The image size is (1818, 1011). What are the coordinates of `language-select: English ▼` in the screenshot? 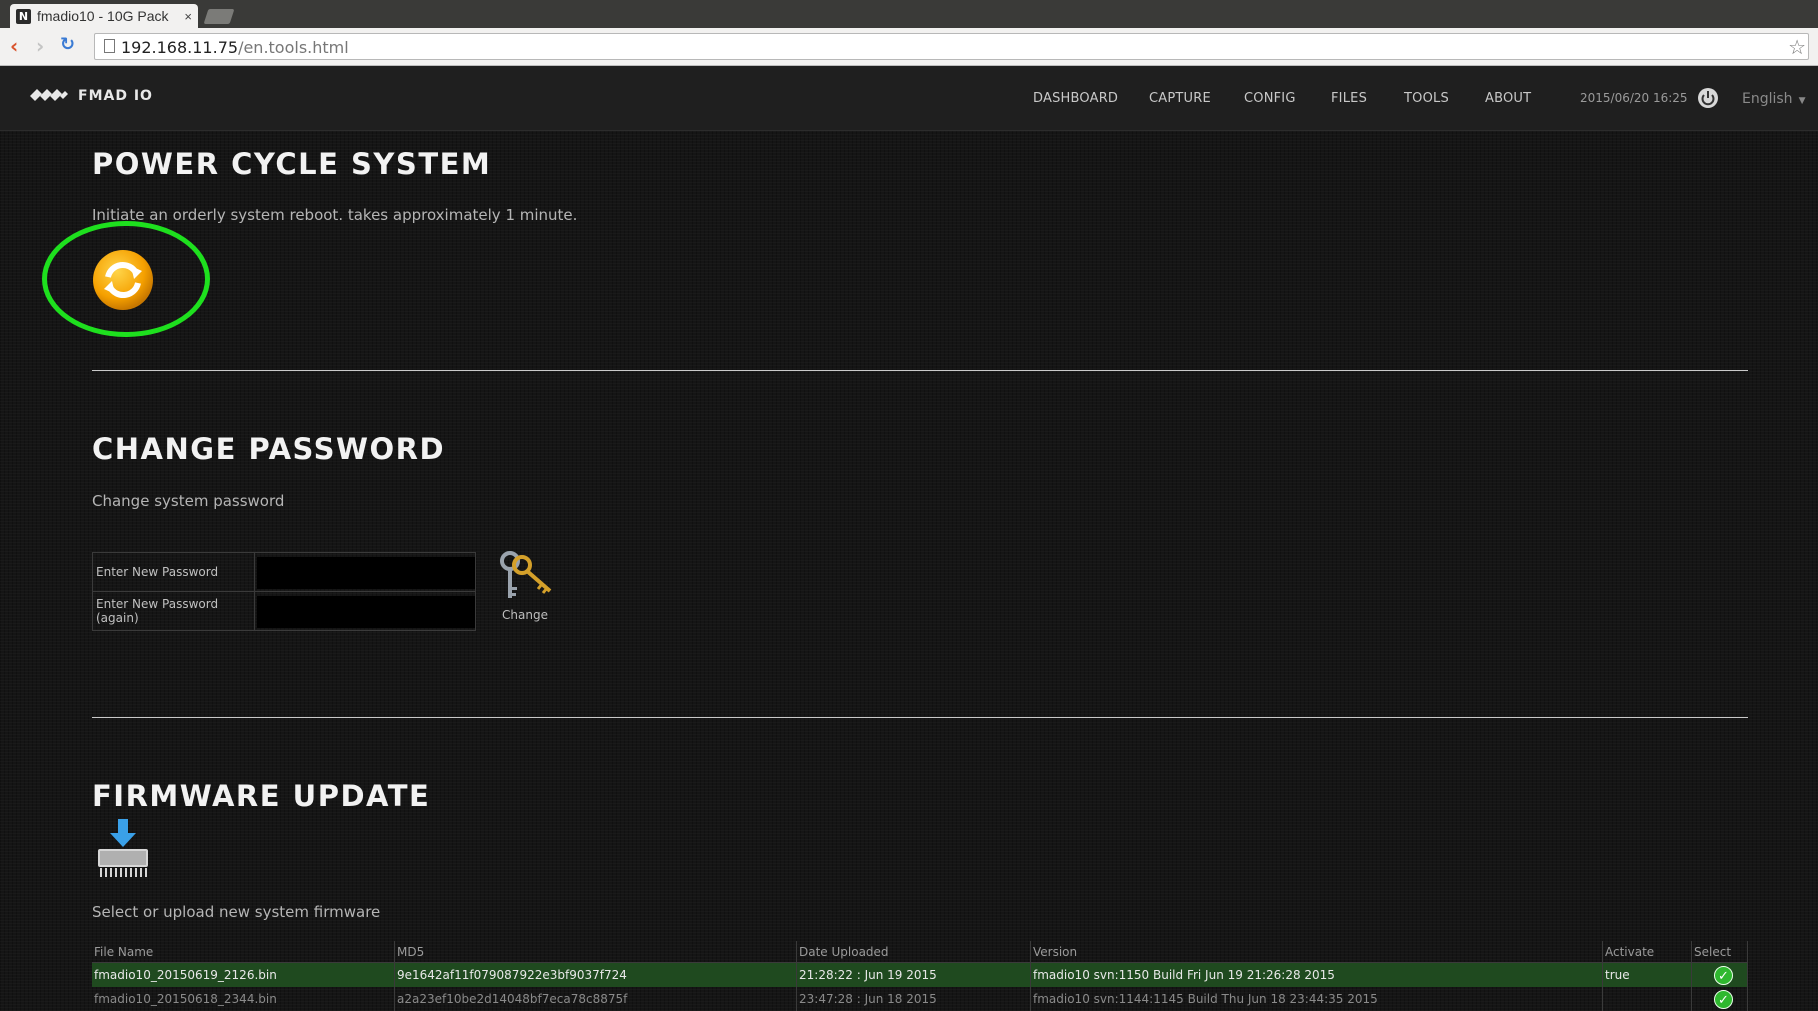 It's located at (1773, 99).